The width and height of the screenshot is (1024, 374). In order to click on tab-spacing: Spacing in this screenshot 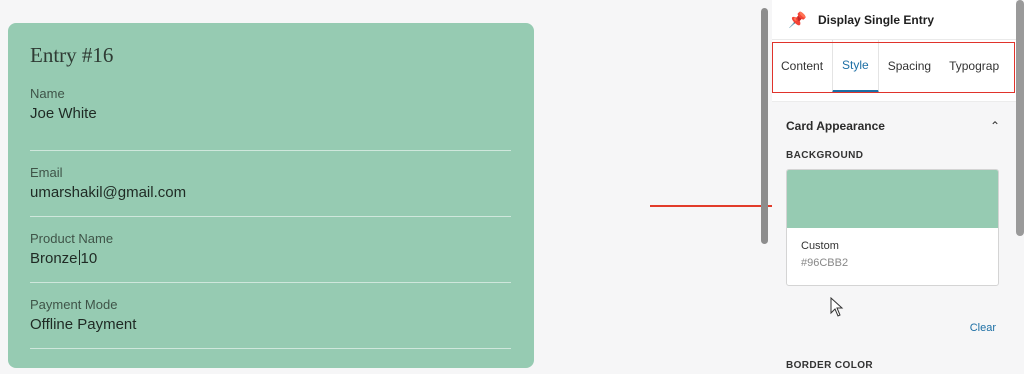, I will do `click(909, 66)`.